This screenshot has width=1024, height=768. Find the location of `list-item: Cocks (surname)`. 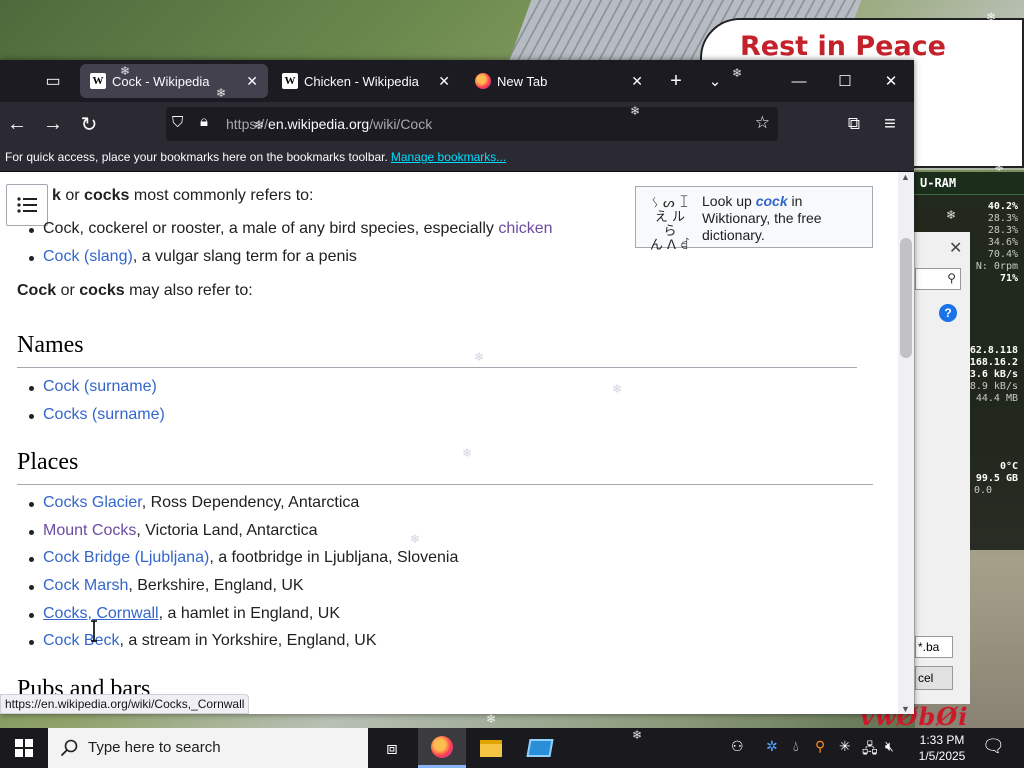

list-item: Cocks (surname) is located at coordinates (95, 420).